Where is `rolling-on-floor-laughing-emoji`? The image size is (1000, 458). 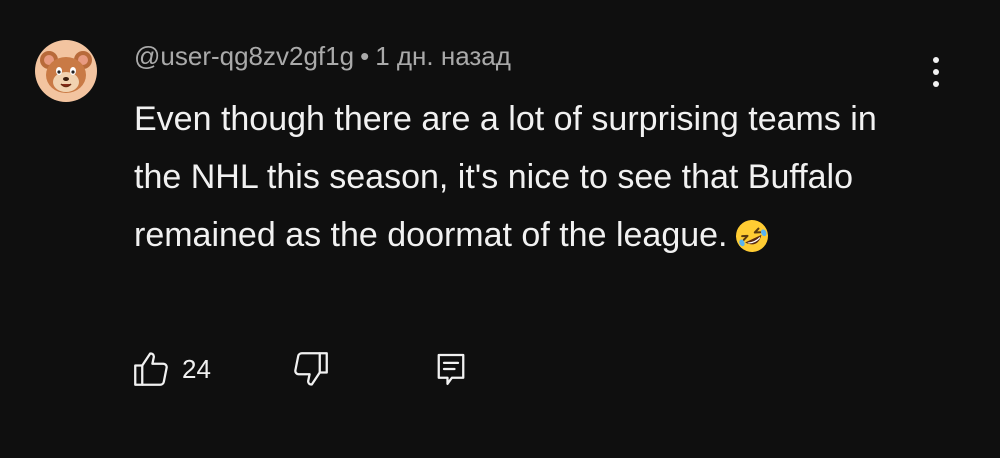 rolling-on-floor-laughing-emoji is located at coordinates (752, 243).